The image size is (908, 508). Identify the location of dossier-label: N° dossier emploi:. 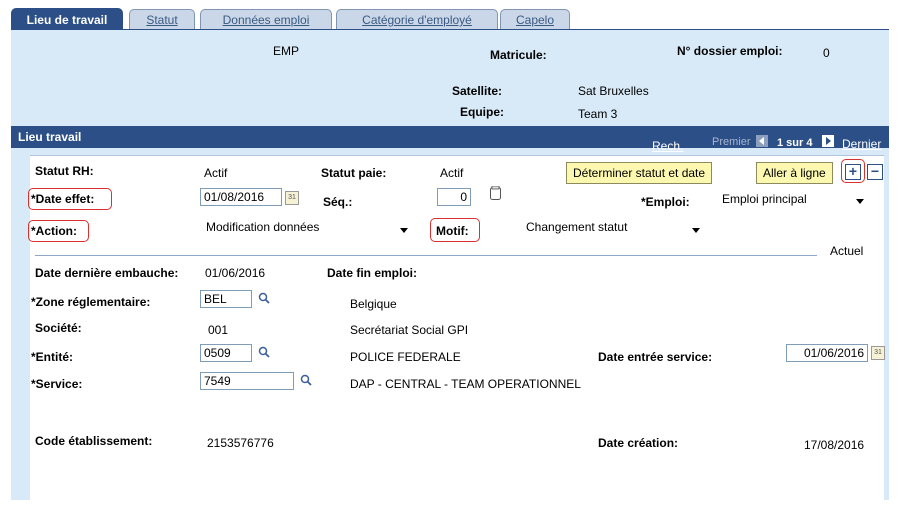
(730, 51).